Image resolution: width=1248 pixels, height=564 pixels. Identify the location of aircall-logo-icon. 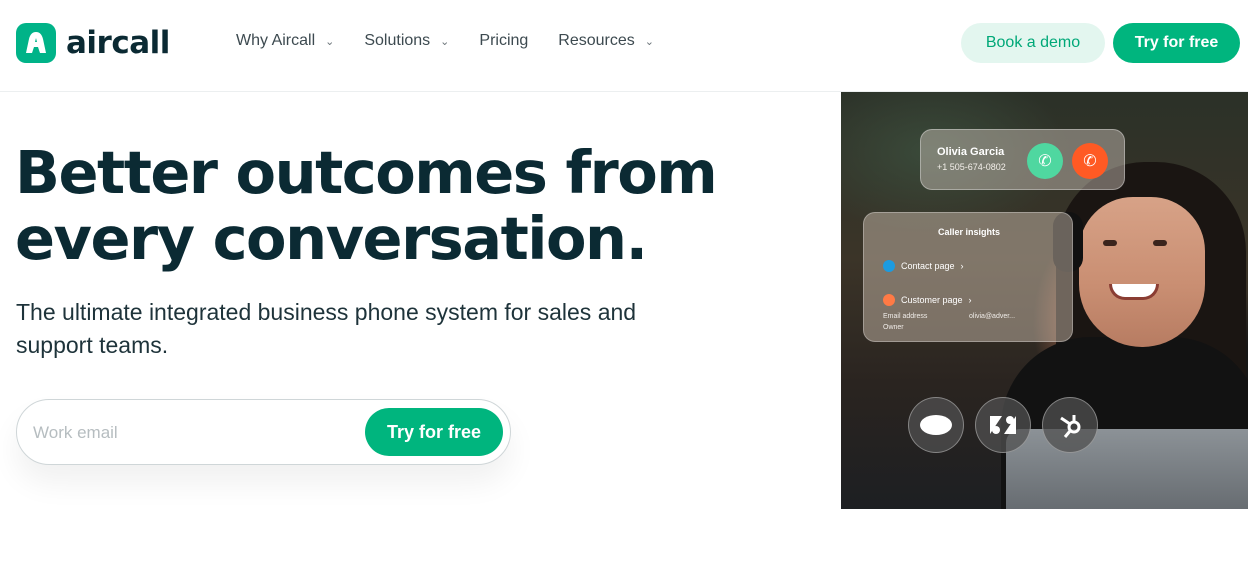
(36, 43).